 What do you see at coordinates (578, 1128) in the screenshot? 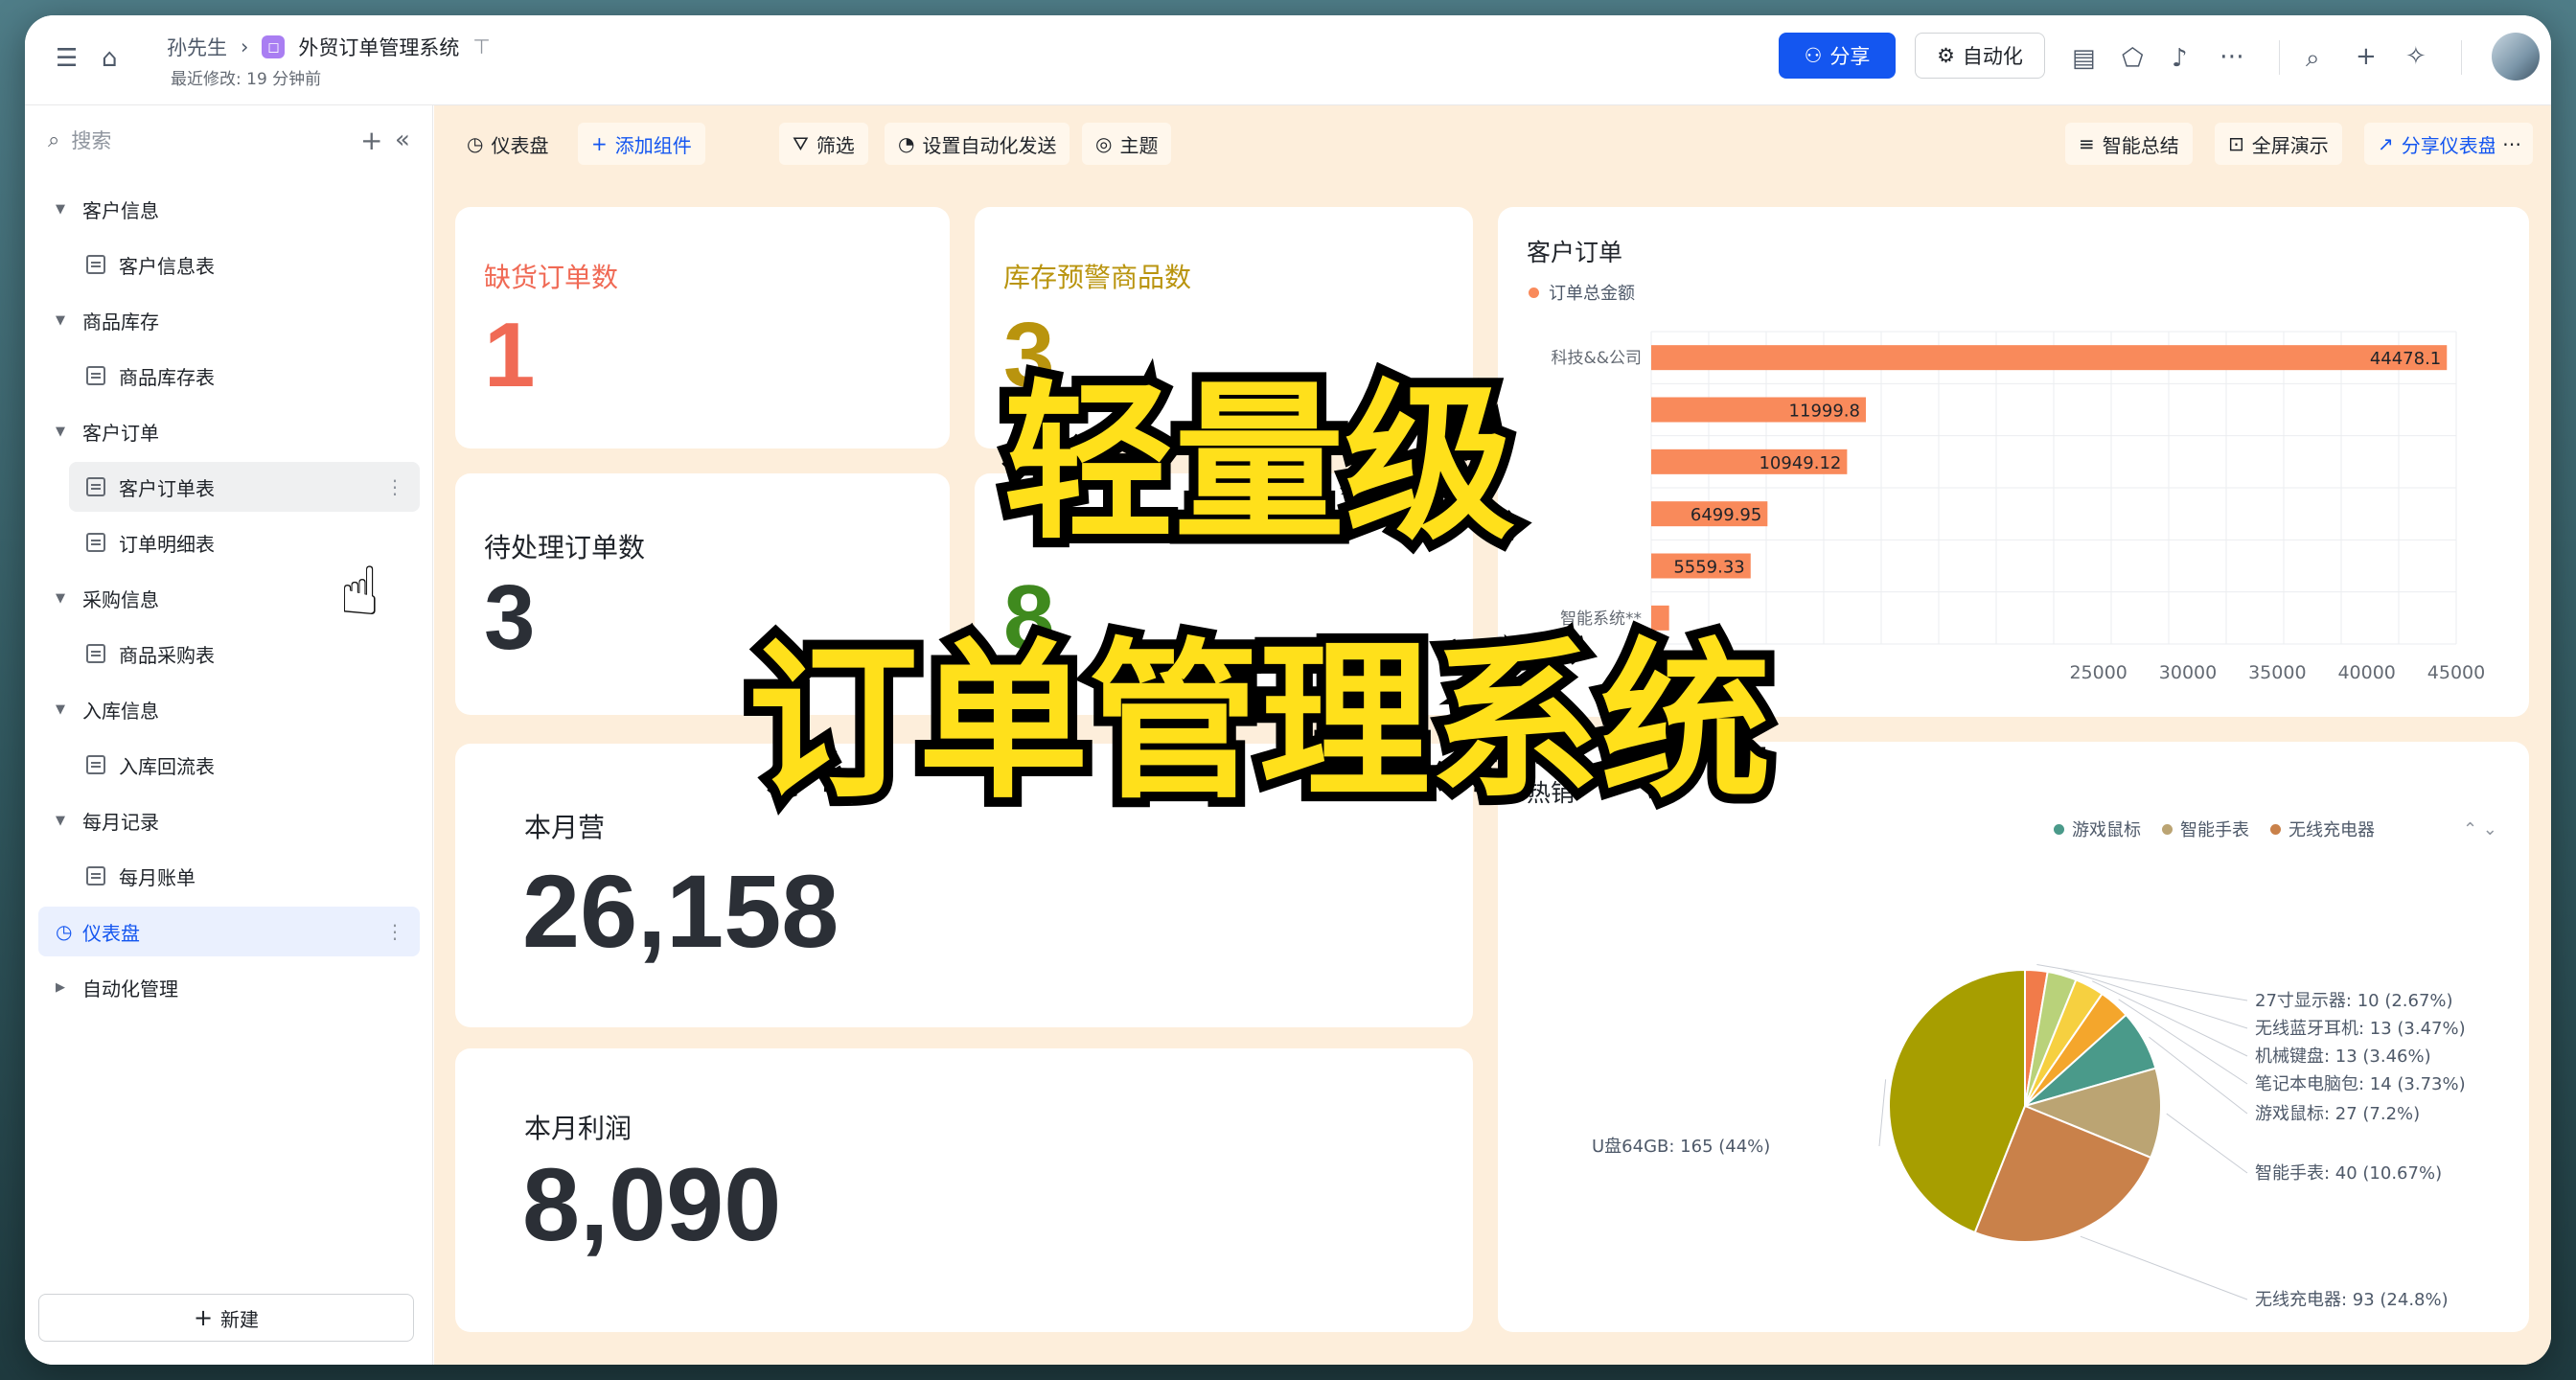
I see `metric-label: 本月利润` at bounding box center [578, 1128].